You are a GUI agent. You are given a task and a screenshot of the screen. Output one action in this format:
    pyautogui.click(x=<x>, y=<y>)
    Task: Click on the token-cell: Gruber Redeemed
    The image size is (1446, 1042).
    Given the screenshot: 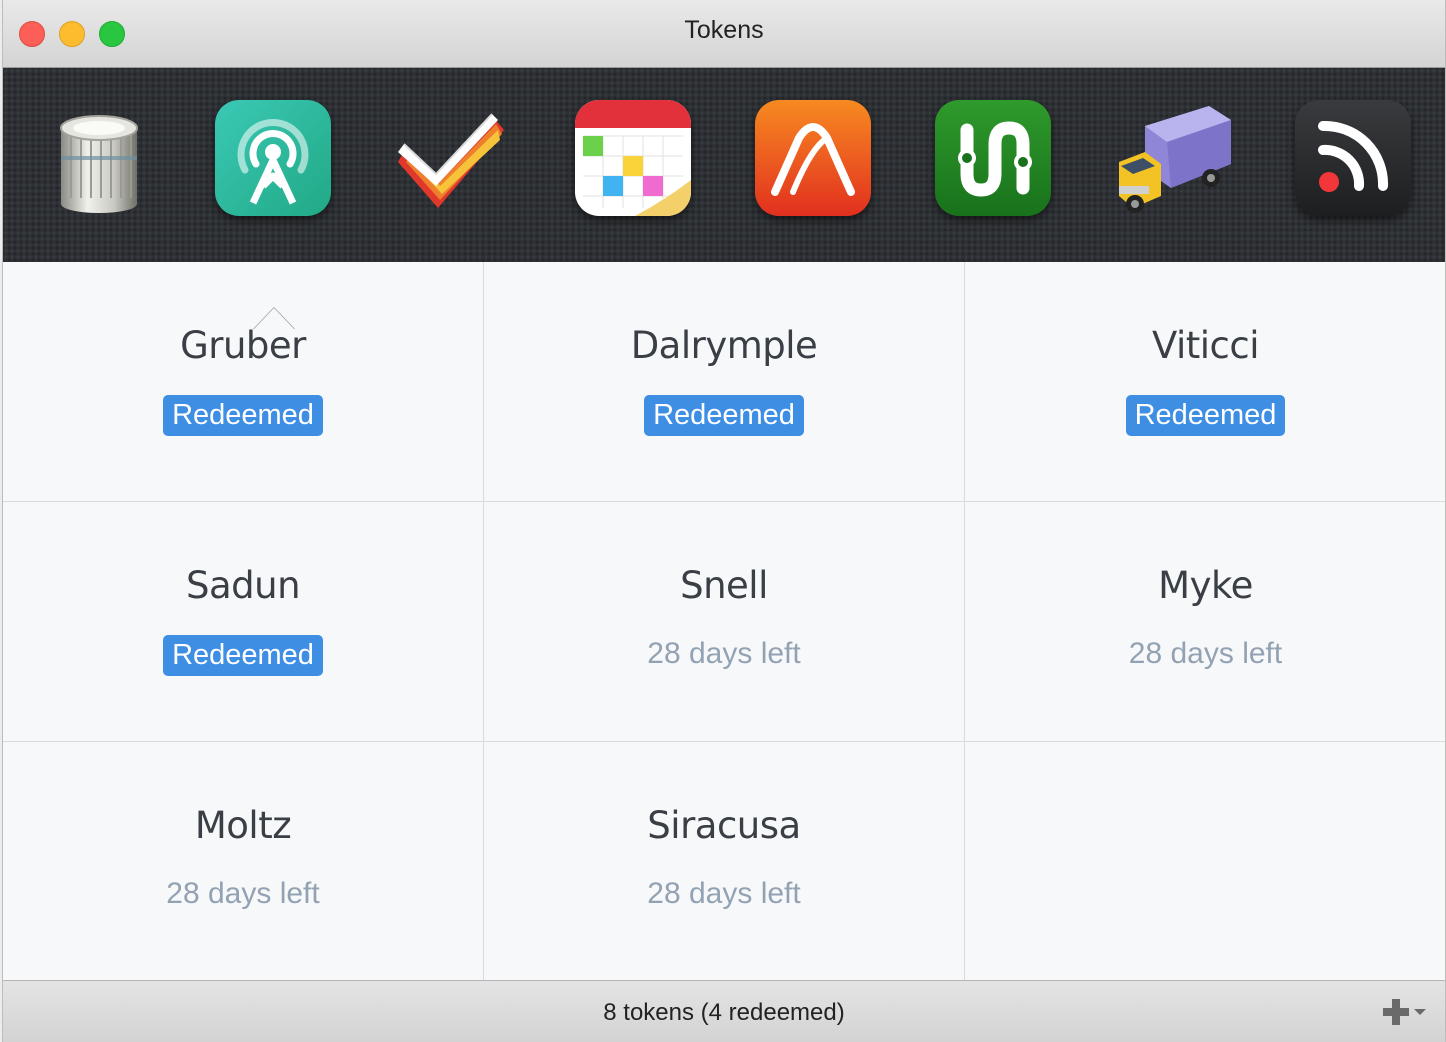 What is the action you would take?
    pyautogui.click(x=243, y=382)
    